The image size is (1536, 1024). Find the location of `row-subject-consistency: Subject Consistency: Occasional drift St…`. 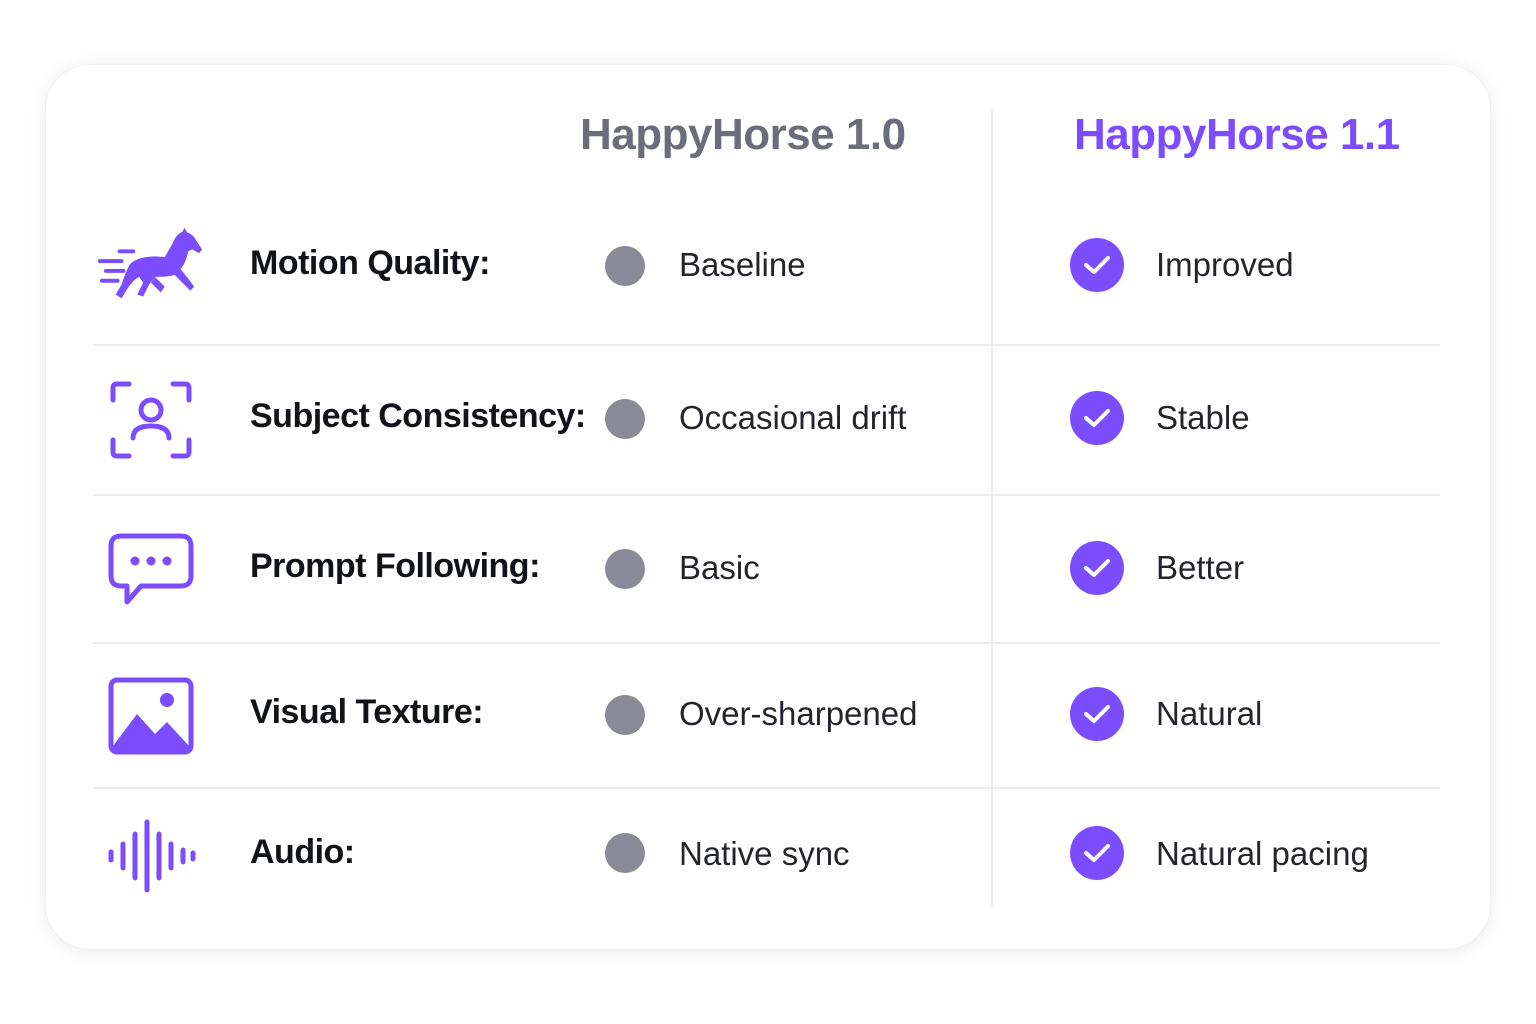

row-subject-consistency: Subject Consistency: Occasional drift St… is located at coordinates (768, 435).